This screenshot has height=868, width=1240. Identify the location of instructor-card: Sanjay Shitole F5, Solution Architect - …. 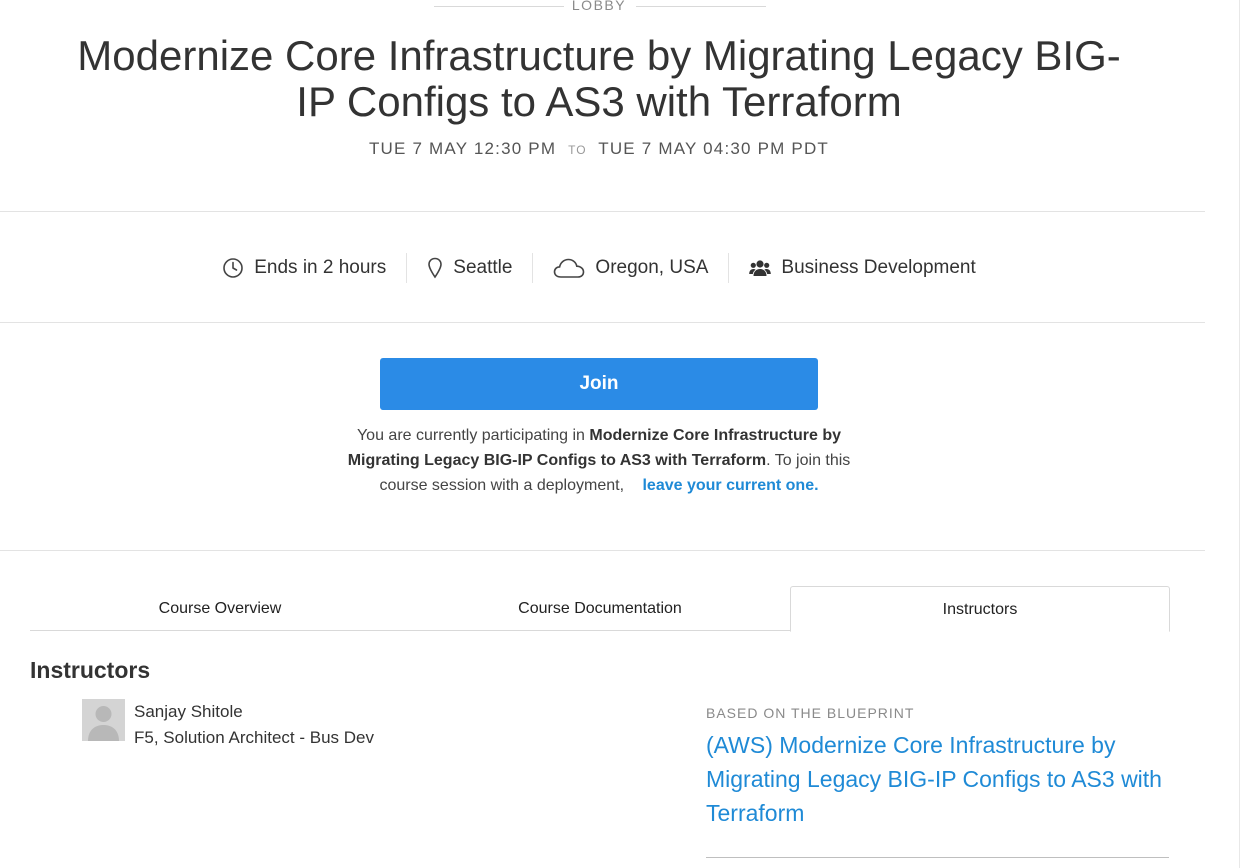
(262, 723).